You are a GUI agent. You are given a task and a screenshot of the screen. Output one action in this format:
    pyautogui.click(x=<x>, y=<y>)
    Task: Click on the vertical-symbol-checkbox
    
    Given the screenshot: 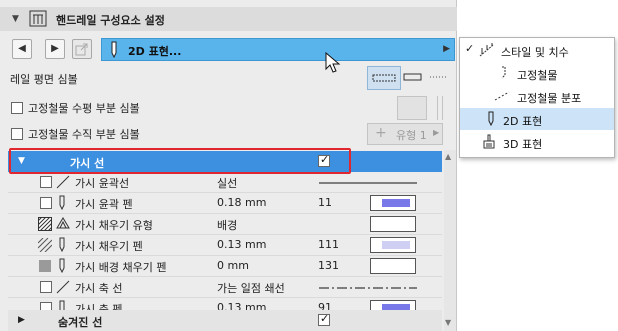 What is the action you would take?
    pyautogui.click(x=17, y=134)
    